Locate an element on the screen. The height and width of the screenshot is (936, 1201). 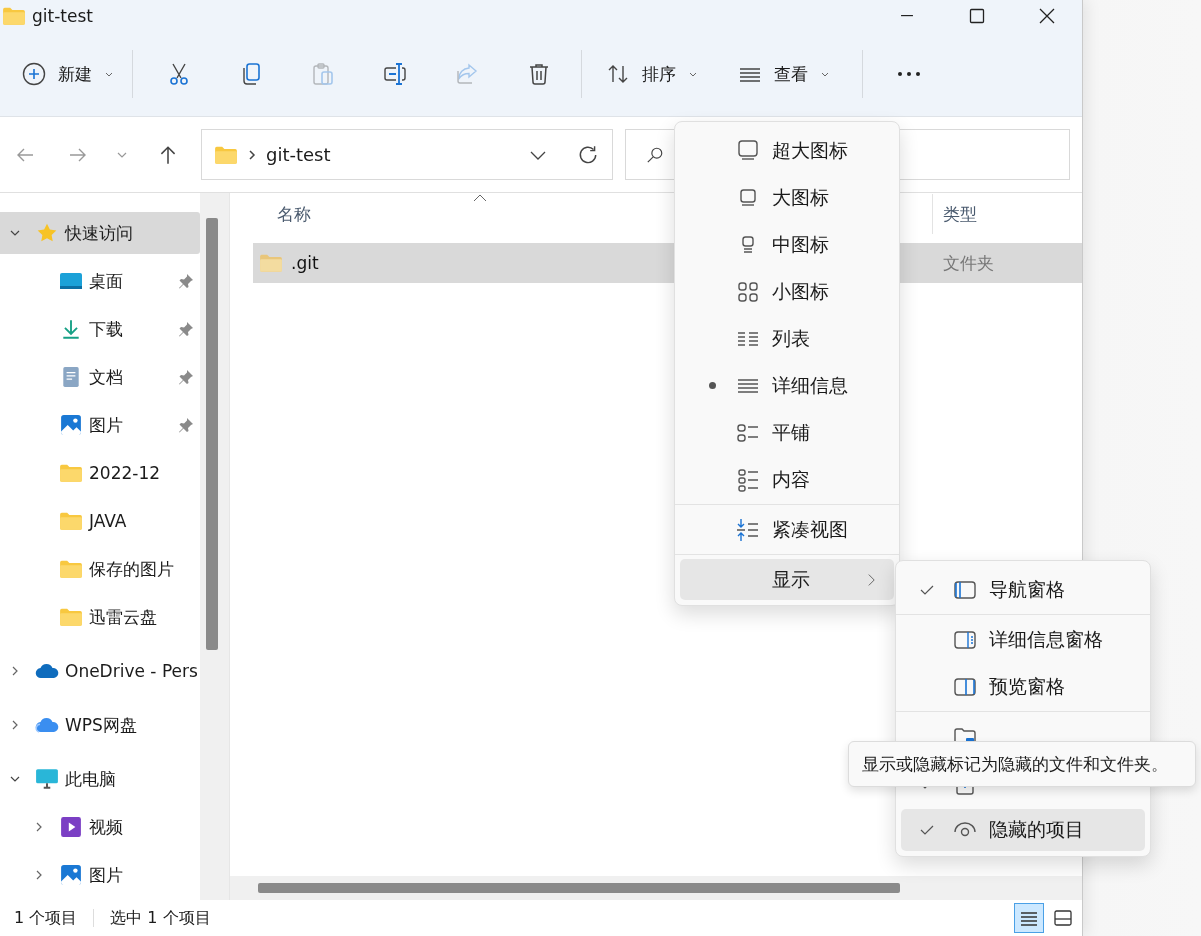
selection-count: 选中 1 个项目 is located at coordinates (160, 918).